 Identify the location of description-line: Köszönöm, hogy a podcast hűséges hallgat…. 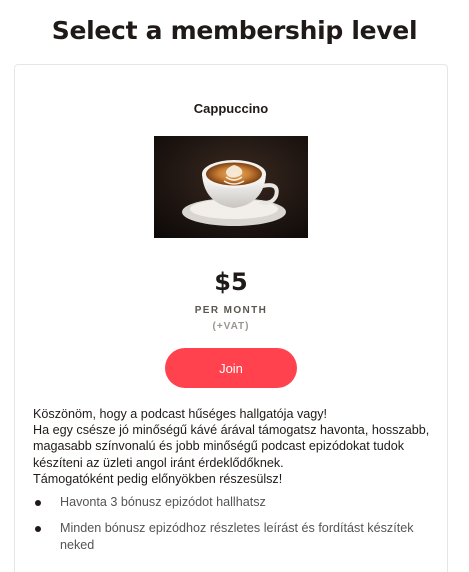
(180, 414).